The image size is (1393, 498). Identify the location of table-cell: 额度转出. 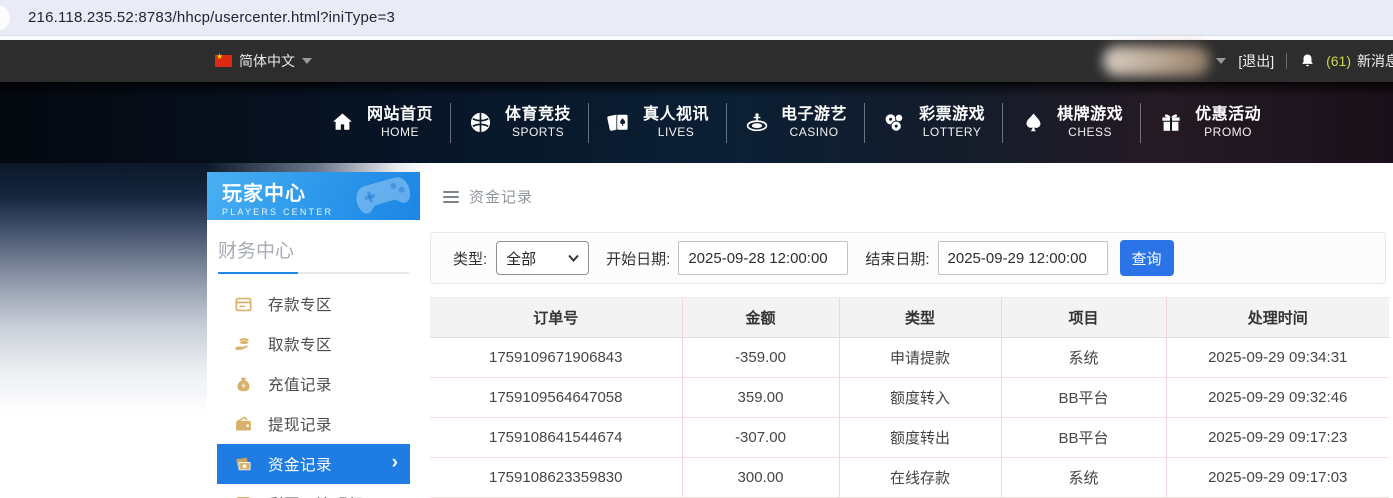
(919, 437).